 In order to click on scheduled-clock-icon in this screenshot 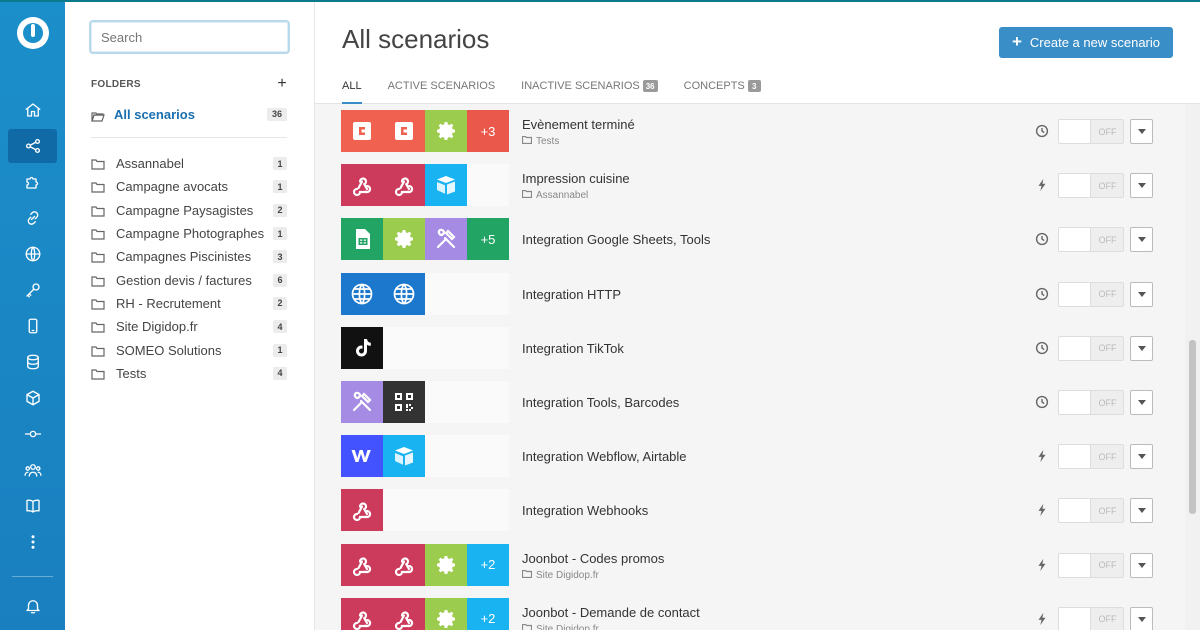, I will do `click(1042, 294)`.